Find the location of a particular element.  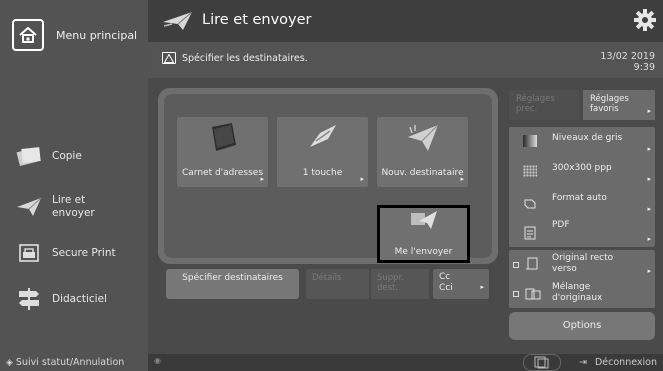

new-destination-icon is located at coordinates (423, 140).